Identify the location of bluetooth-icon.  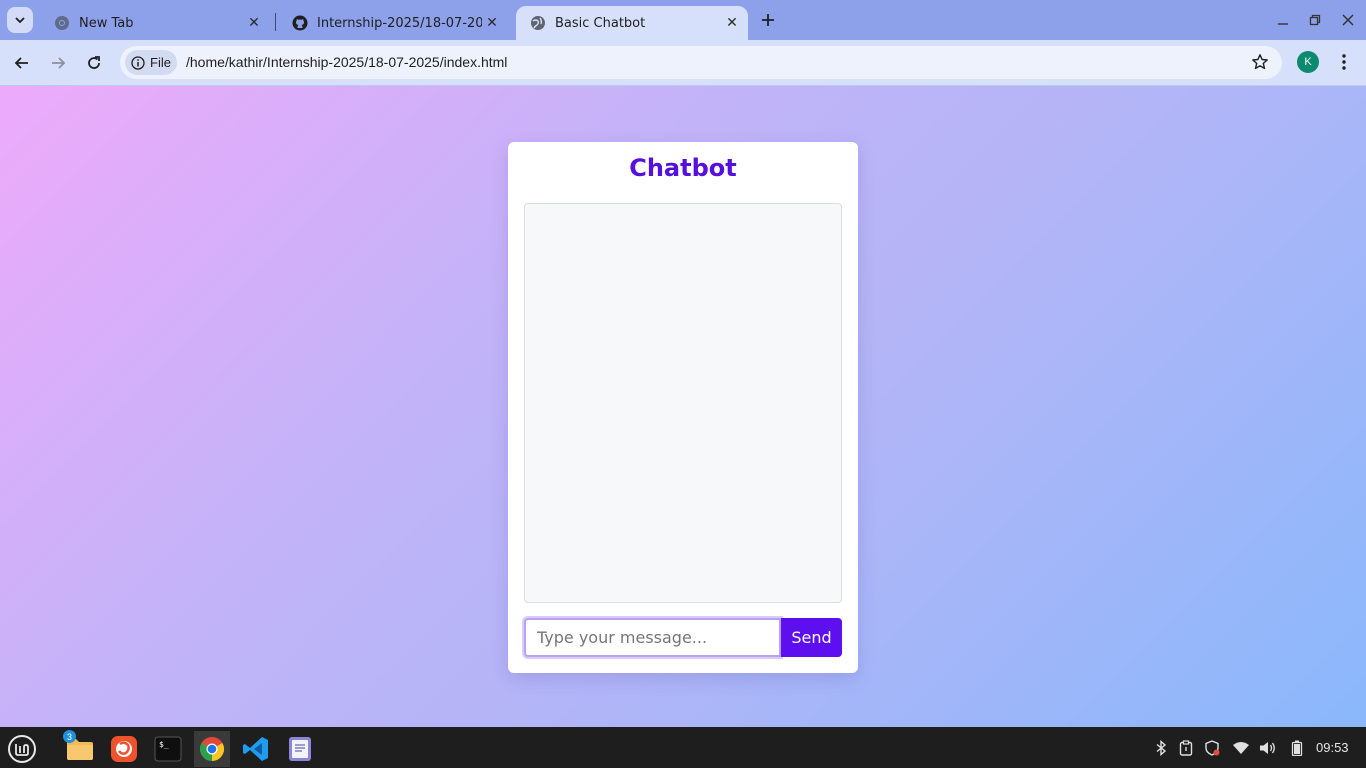
(1161, 748).